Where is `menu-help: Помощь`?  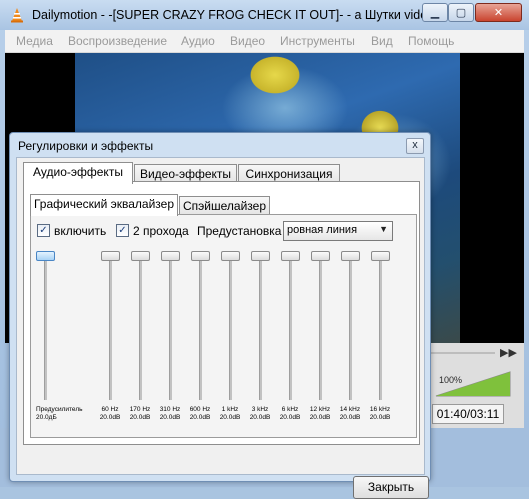
menu-help: Помощь is located at coordinates (431, 41).